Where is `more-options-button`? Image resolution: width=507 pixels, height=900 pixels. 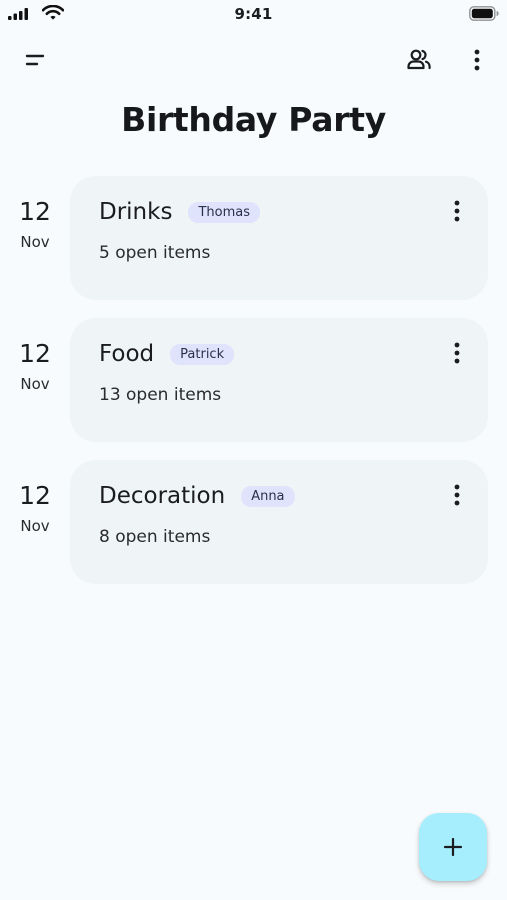 more-options-button is located at coordinates (477, 60).